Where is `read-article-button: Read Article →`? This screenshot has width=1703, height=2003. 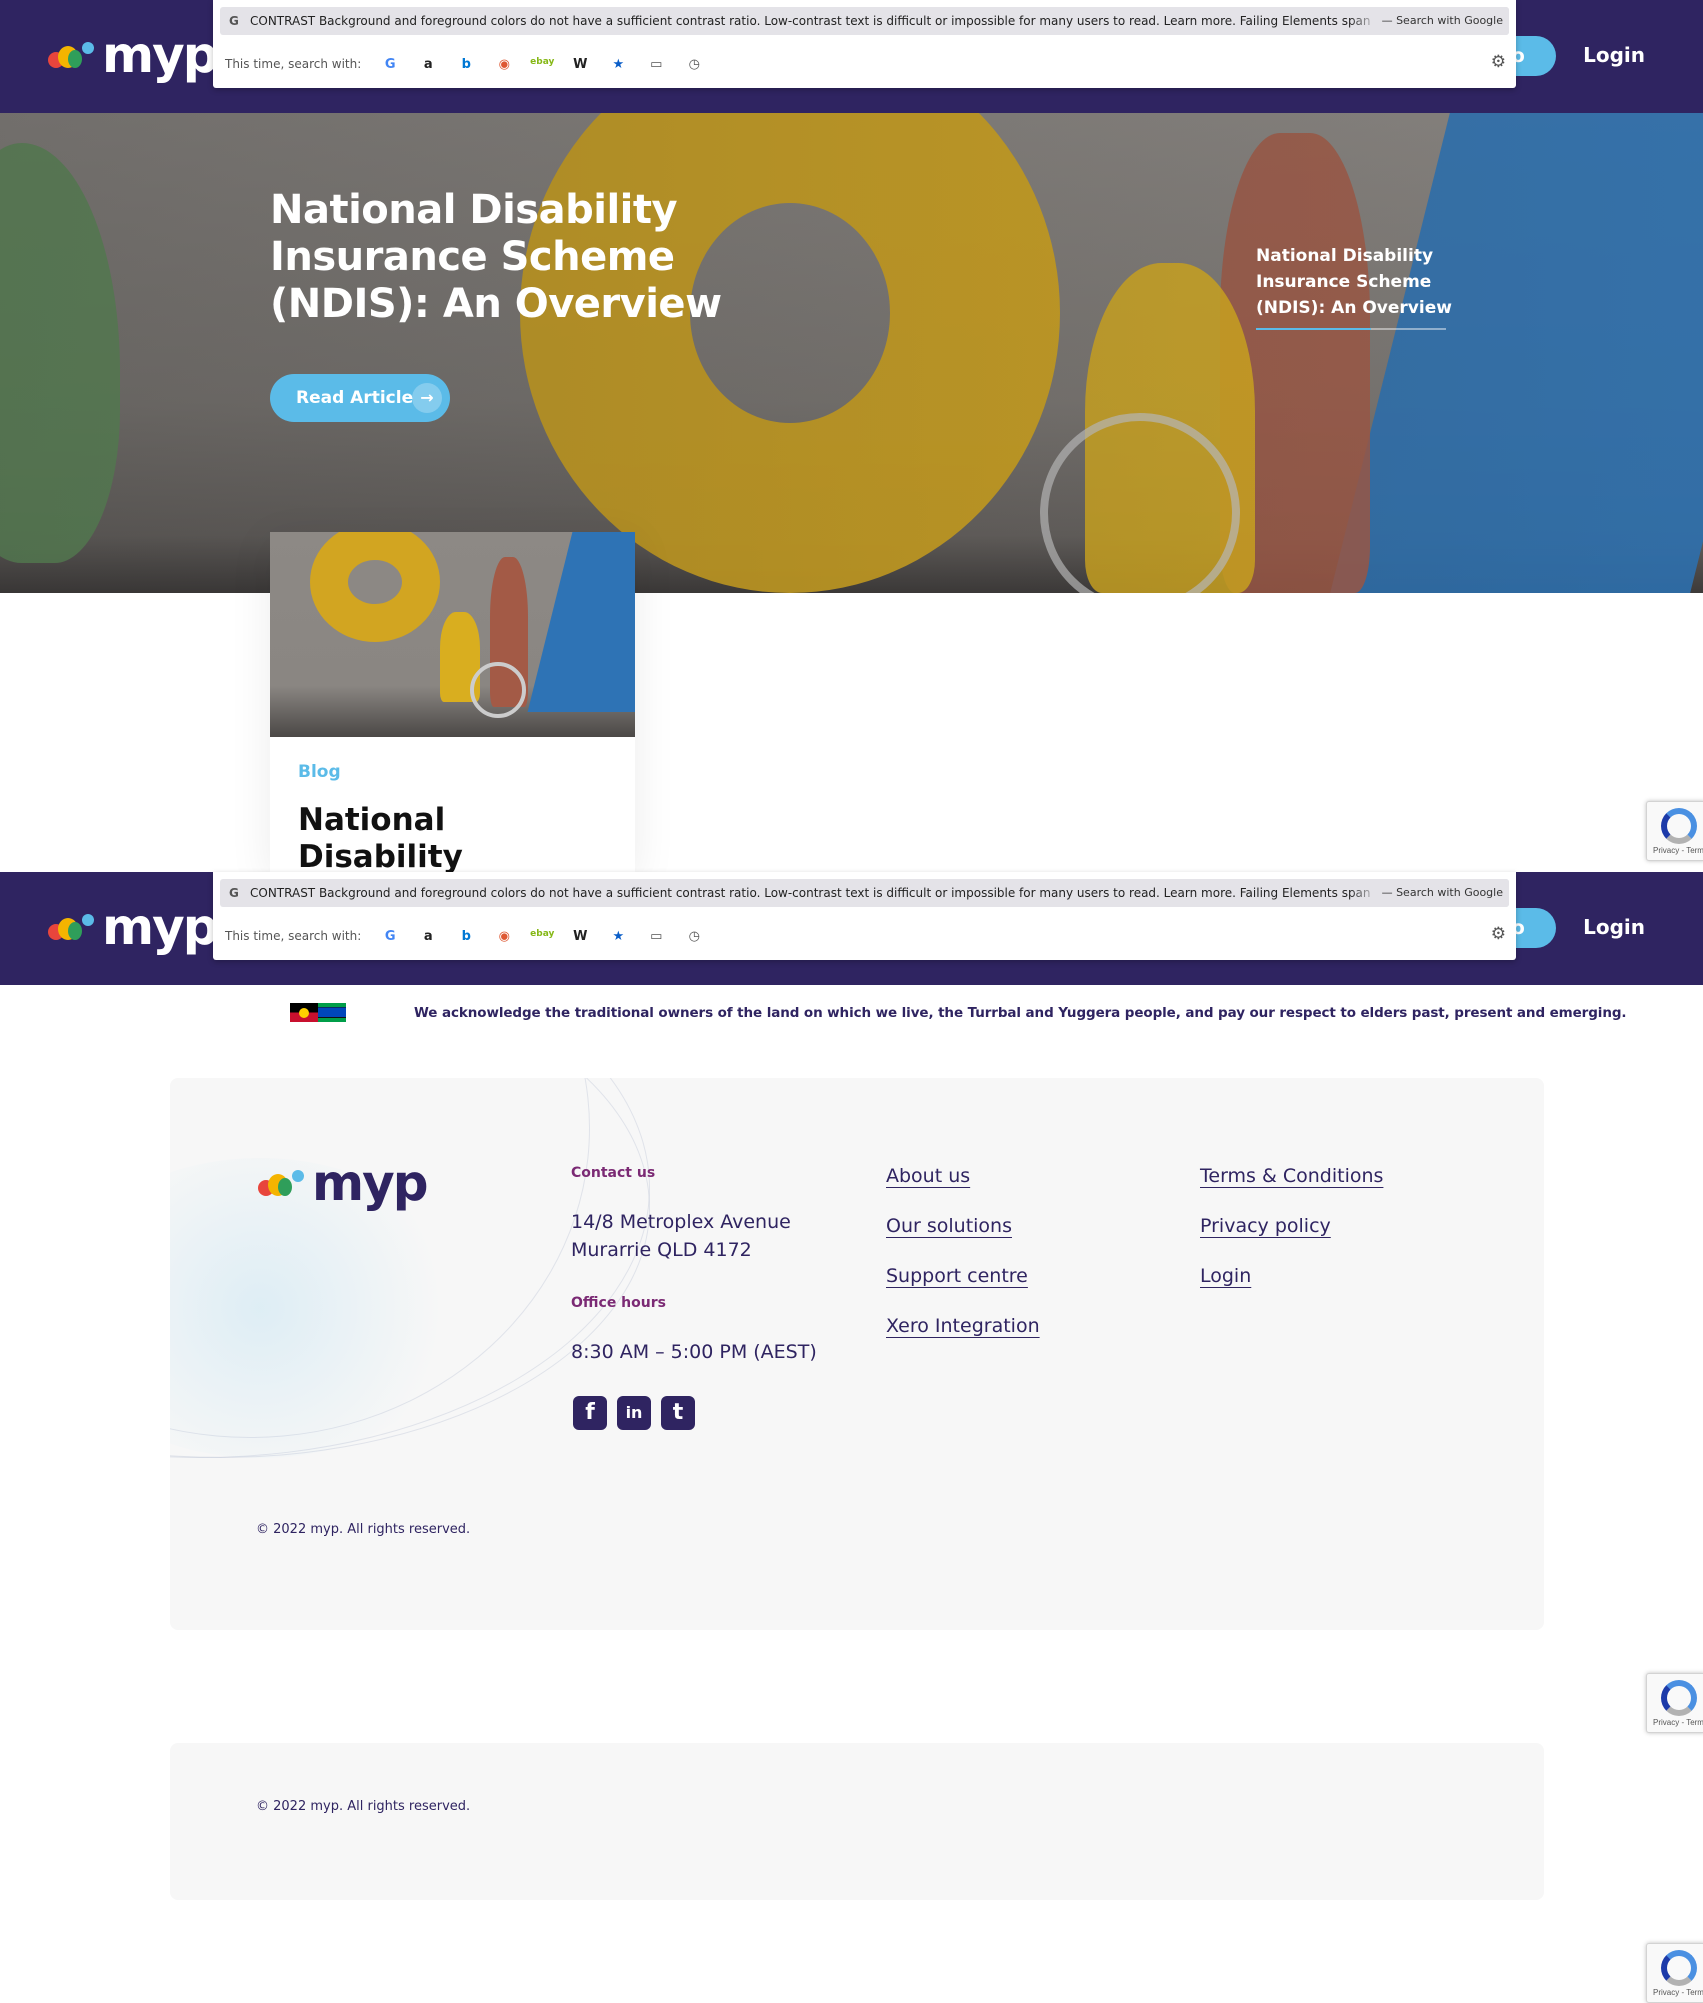
read-article-button: Read Article → is located at coordinates (360, 398).